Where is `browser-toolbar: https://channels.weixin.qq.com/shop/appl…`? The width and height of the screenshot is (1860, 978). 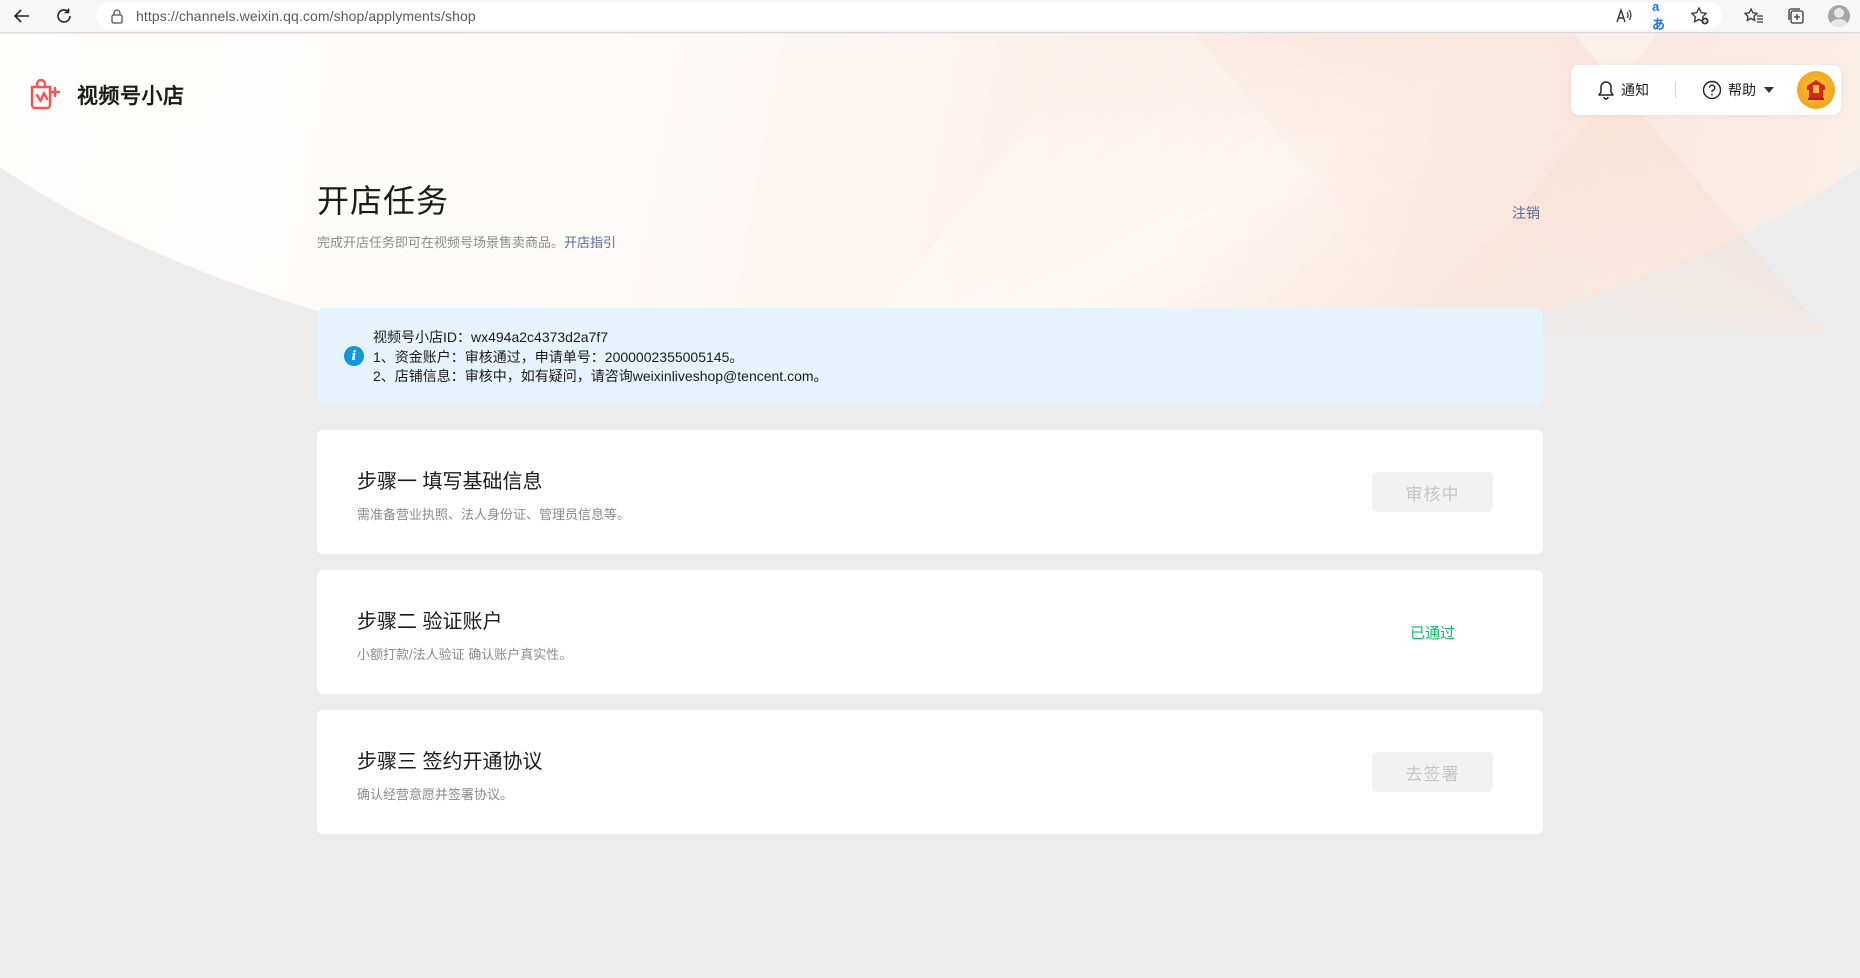 browser-toolbar: https://channels.weixin.qq.com/shop/appl… is located at coordinates (930, 16).